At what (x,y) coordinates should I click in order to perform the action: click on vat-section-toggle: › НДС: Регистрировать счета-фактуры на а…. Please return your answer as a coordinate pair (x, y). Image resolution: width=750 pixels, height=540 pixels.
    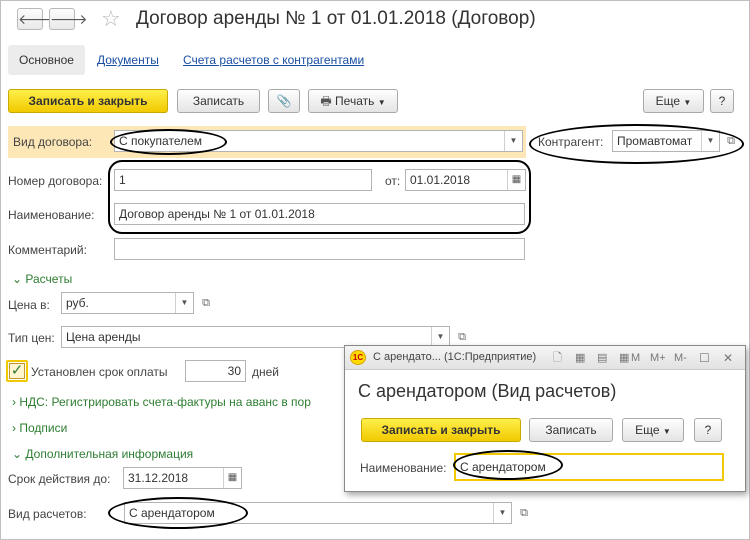
    Looking at the image, I should click on (161, 402).